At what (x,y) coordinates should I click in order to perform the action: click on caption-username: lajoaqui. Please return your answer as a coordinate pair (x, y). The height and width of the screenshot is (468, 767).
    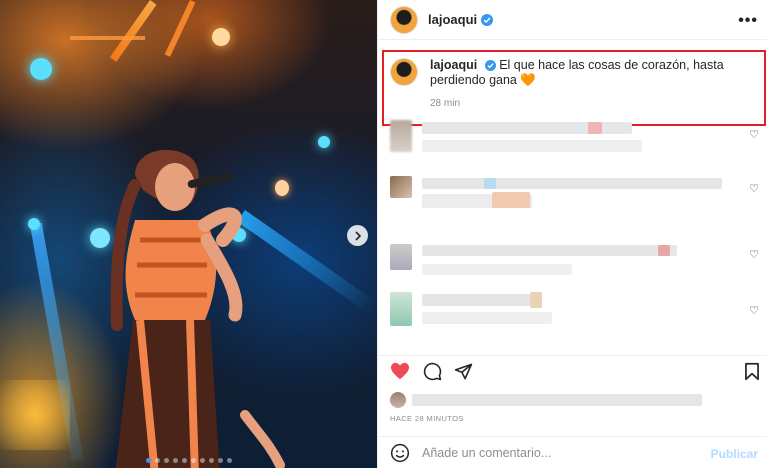
    Looking at the image, I should click on (453, 65).